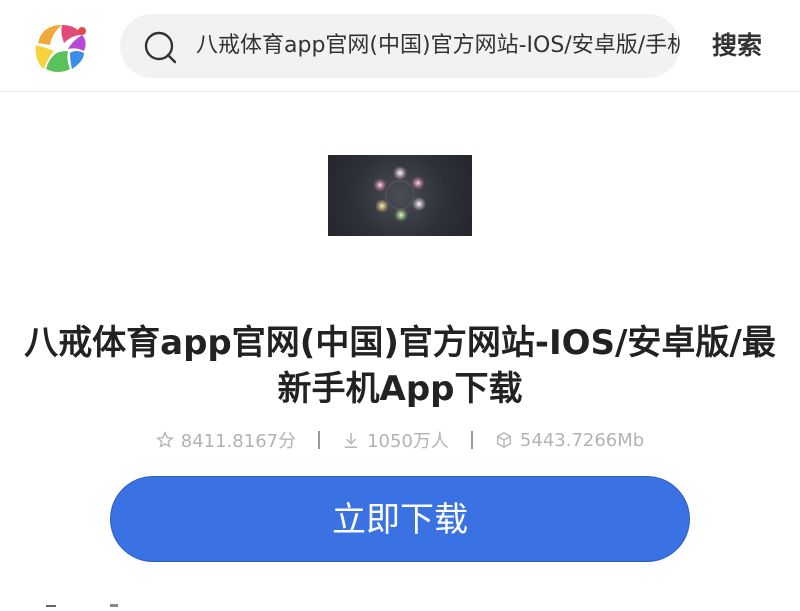 This screenshot has width=800, height=611. Describe the element at coordinates (737, 46) in the screenshot. I see `search-button: 搜索` at that location.